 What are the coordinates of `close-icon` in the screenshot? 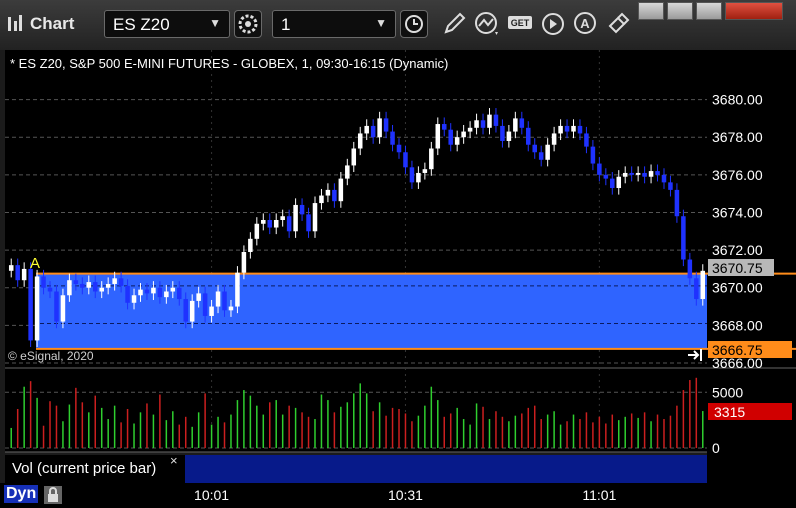 It's located at (754, 11).